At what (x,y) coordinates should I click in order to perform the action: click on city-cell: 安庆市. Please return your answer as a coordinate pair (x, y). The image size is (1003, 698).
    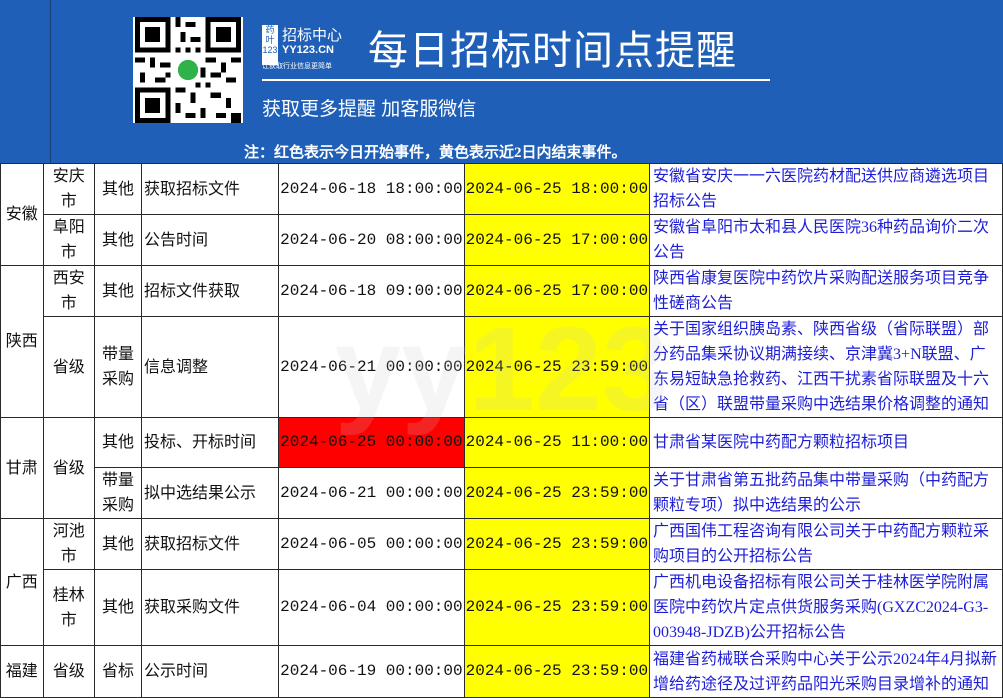
    Looking at the image, I should click on (68, 189).